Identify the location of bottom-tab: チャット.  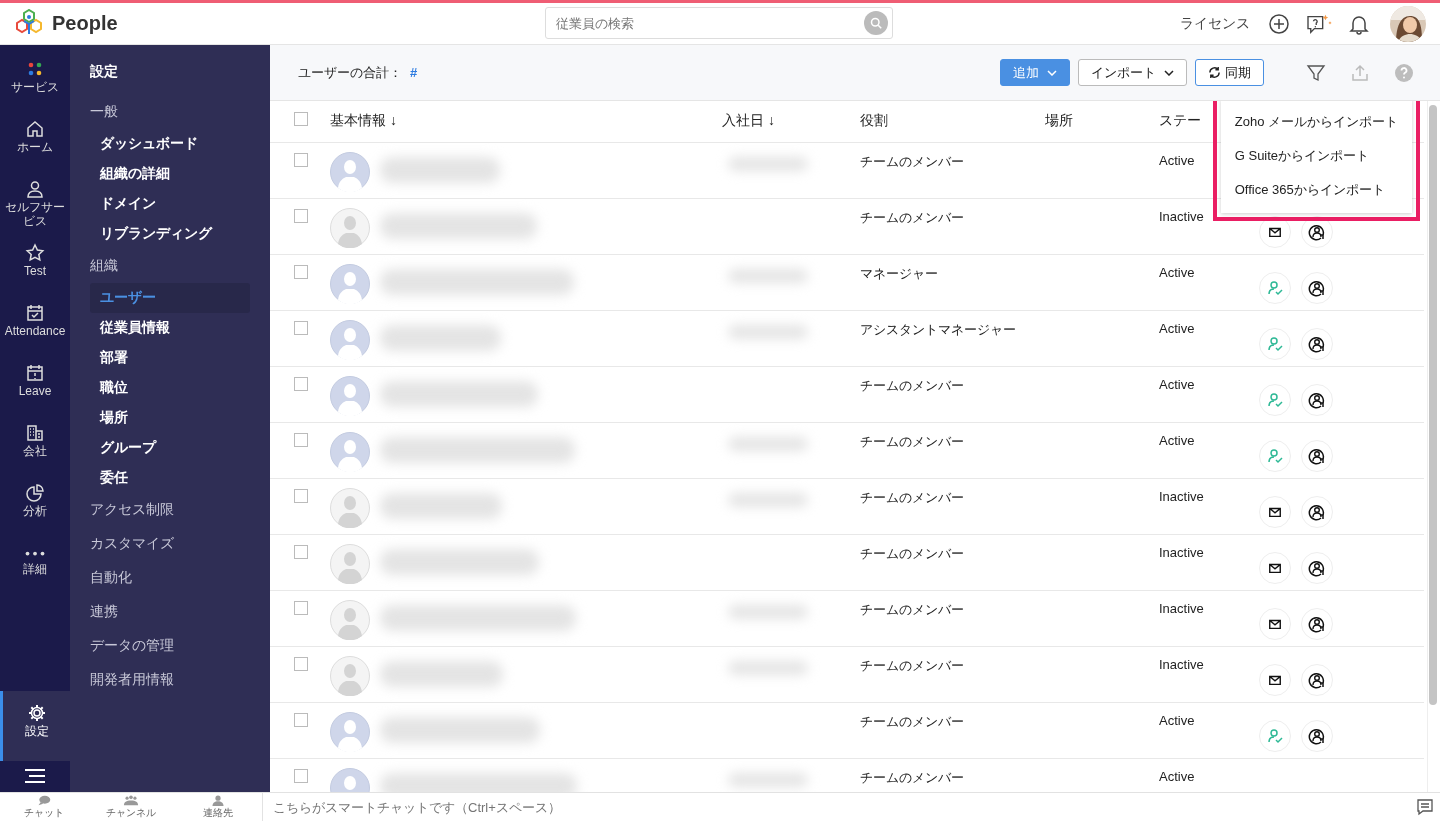
(44, 807).